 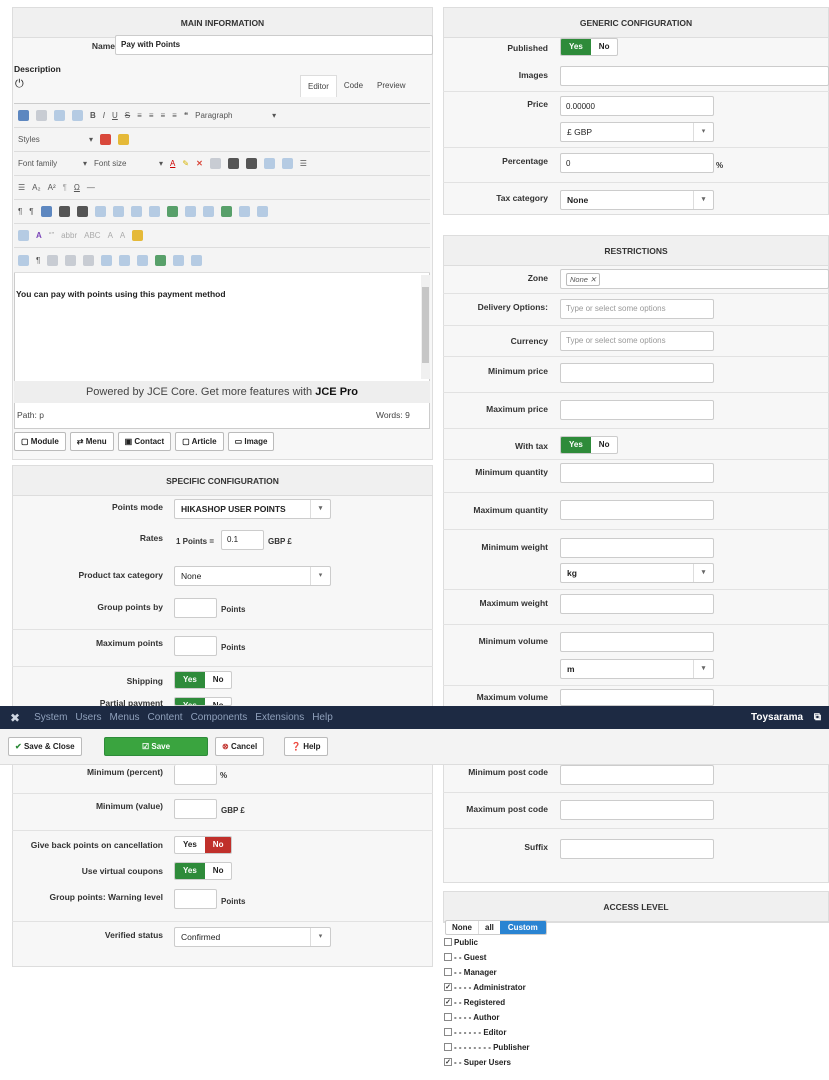 What do you see at coordinates (637, 642) in the screenshot?
I see `min-volume-input` at bounding box center [637, 642].